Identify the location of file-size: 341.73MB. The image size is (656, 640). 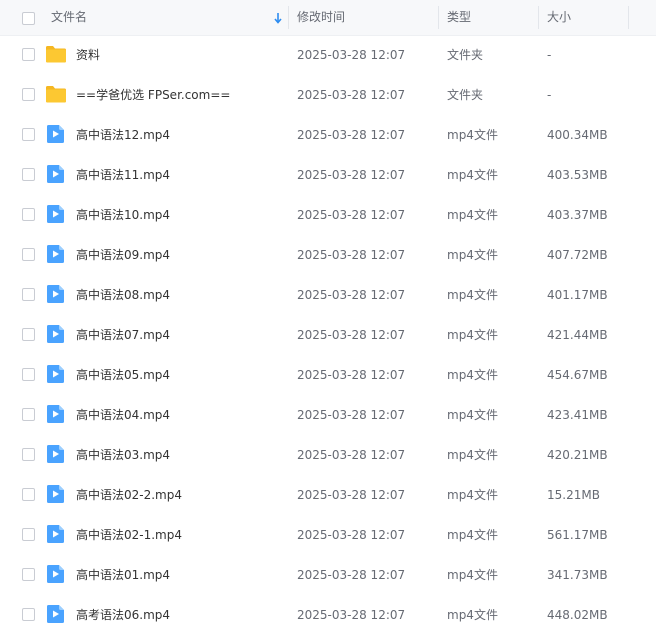
(577, 575).